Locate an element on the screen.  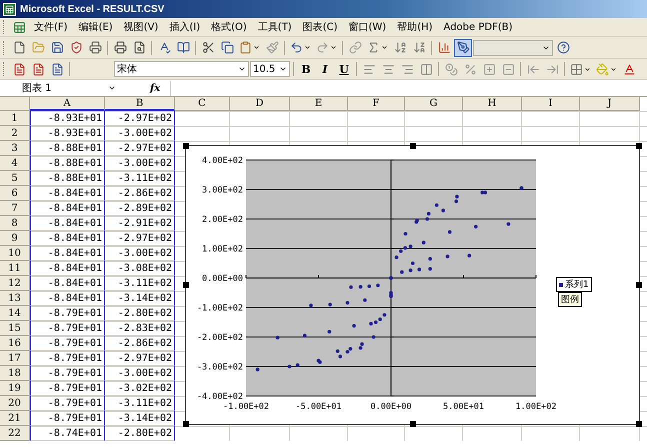
axis-label: 5.00E+01 is located at coordinates (463, 407).